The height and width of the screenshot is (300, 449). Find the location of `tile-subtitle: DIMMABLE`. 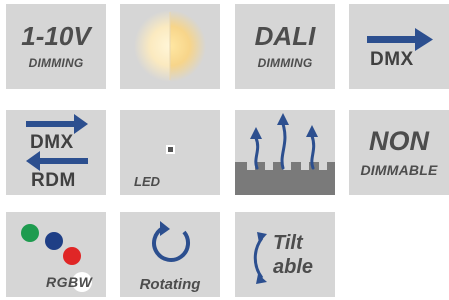

tile-subtitle: DIMMABLE is located at coordinates (399, 170).